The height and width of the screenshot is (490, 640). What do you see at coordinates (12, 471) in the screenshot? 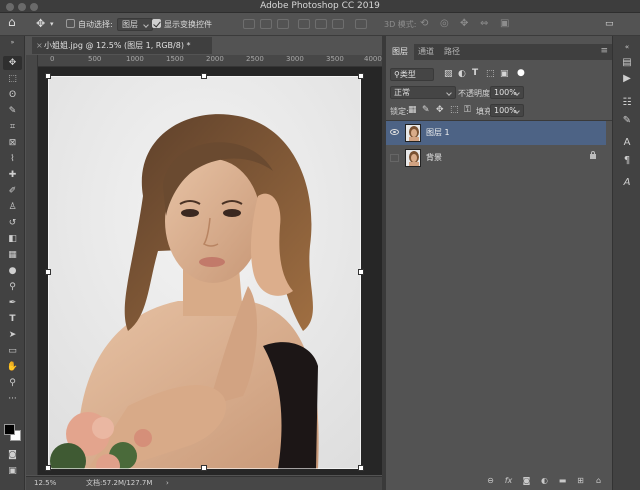
I see `screen-mode-icon: ▣` at bounding box center [12, 471].